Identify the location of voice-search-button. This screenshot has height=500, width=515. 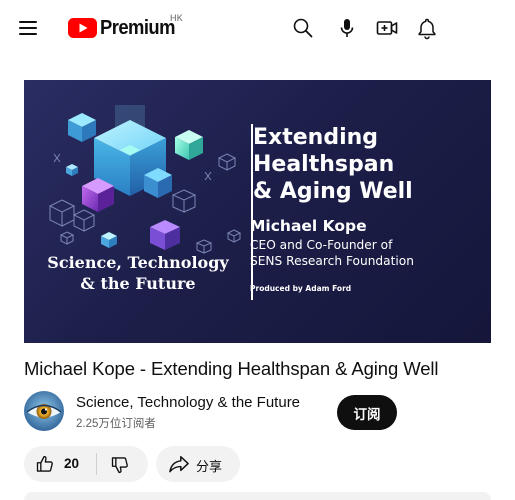
(347, 28).